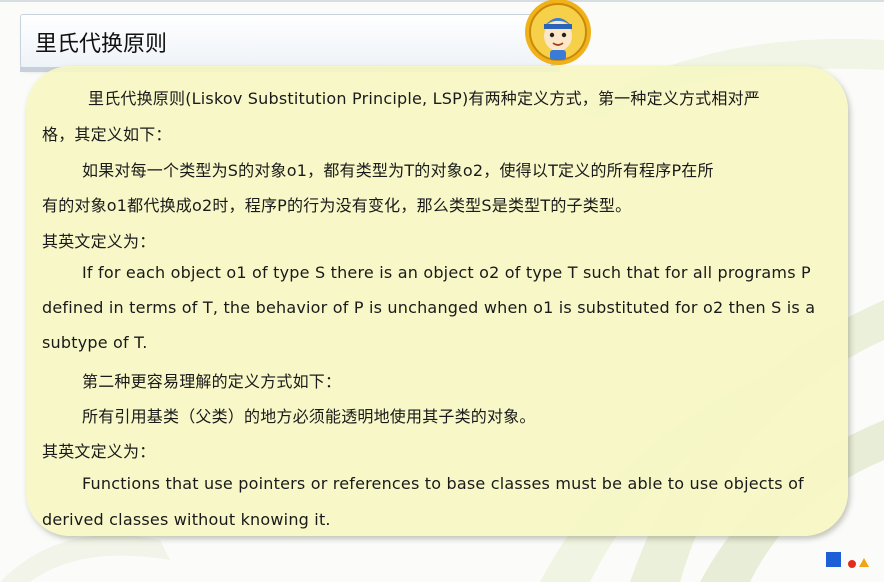 Image resolution: width=884 pixels, height=582 pixels. I want to click on definition-1-line-2: 有的对象o1都代换成o2时，程序P的行为没有变化，那么类型S是类型T的子类型。, so click(337, 205).